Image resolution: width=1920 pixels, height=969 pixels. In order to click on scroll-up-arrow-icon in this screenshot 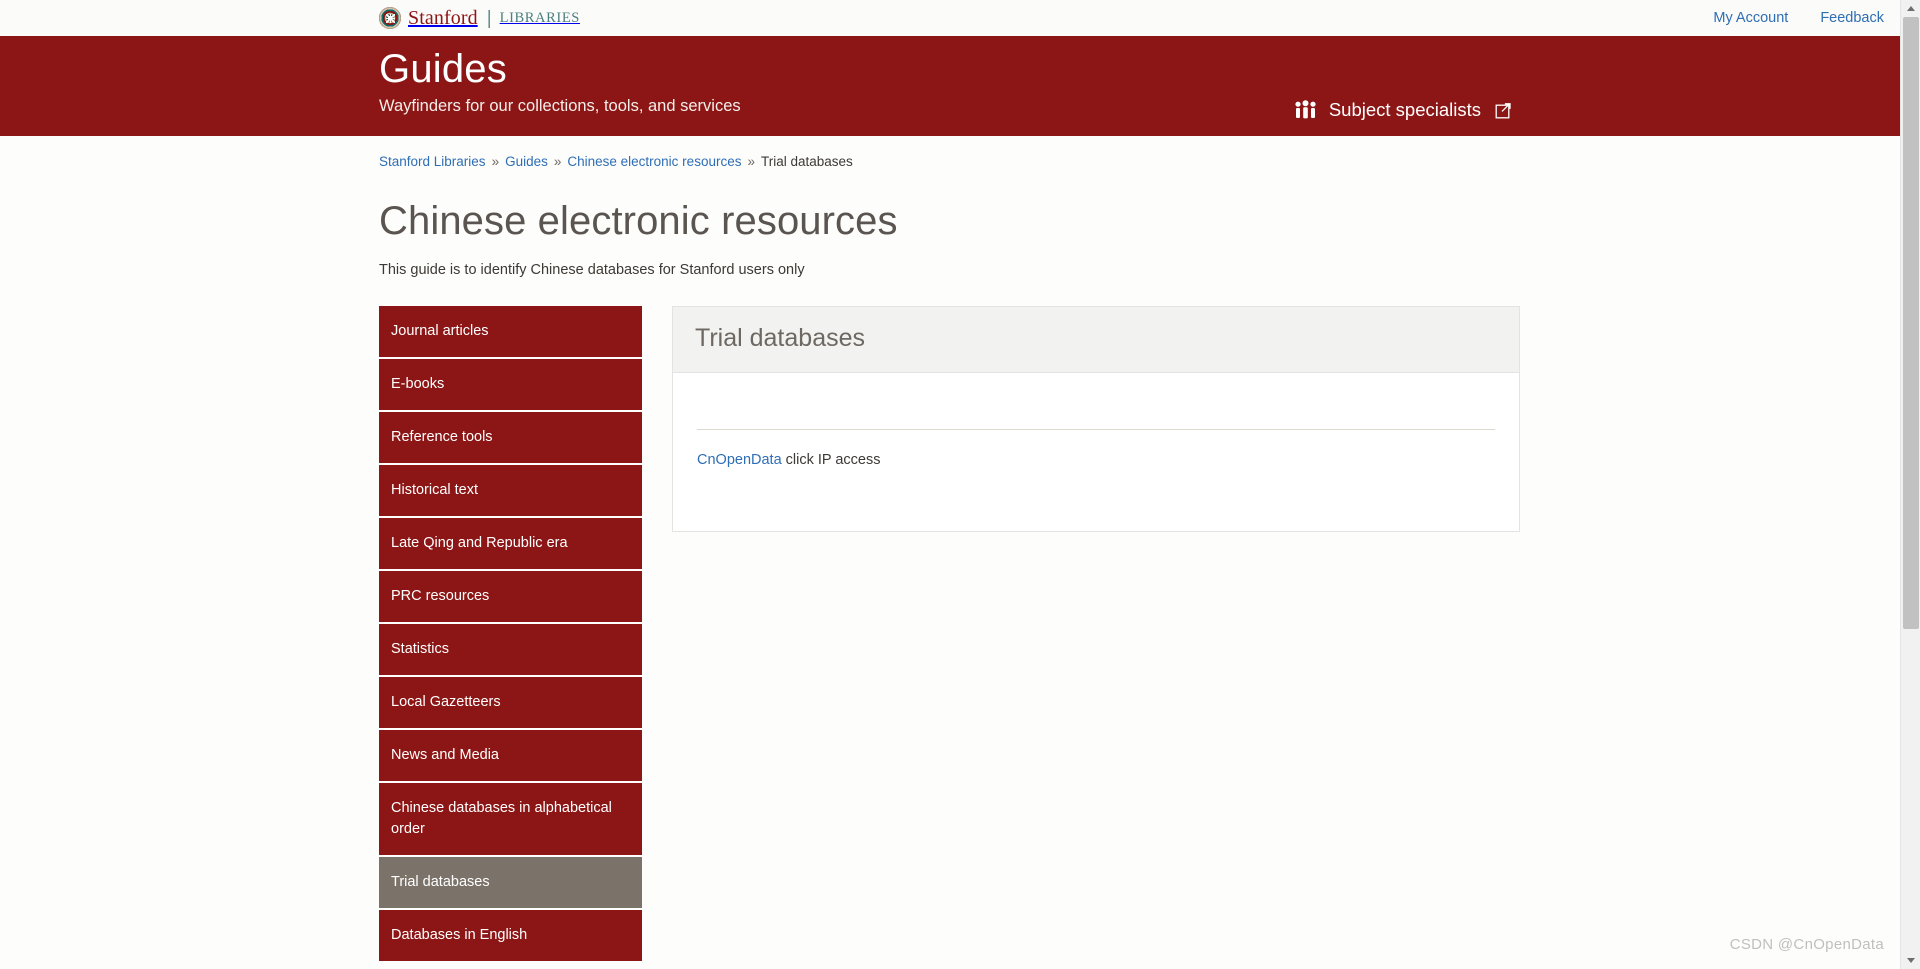, I will do `click(1910, 8)`.